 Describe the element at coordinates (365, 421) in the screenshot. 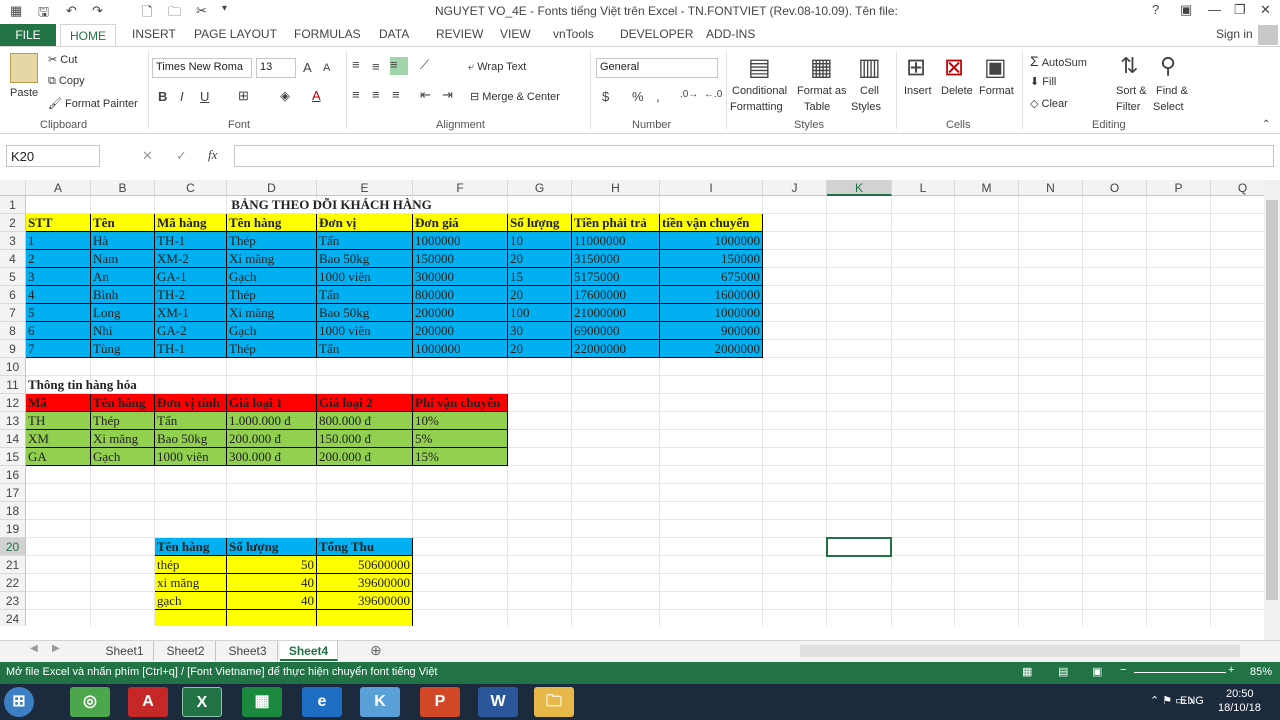

I see `info-cell: 800.000 đ` at that location.